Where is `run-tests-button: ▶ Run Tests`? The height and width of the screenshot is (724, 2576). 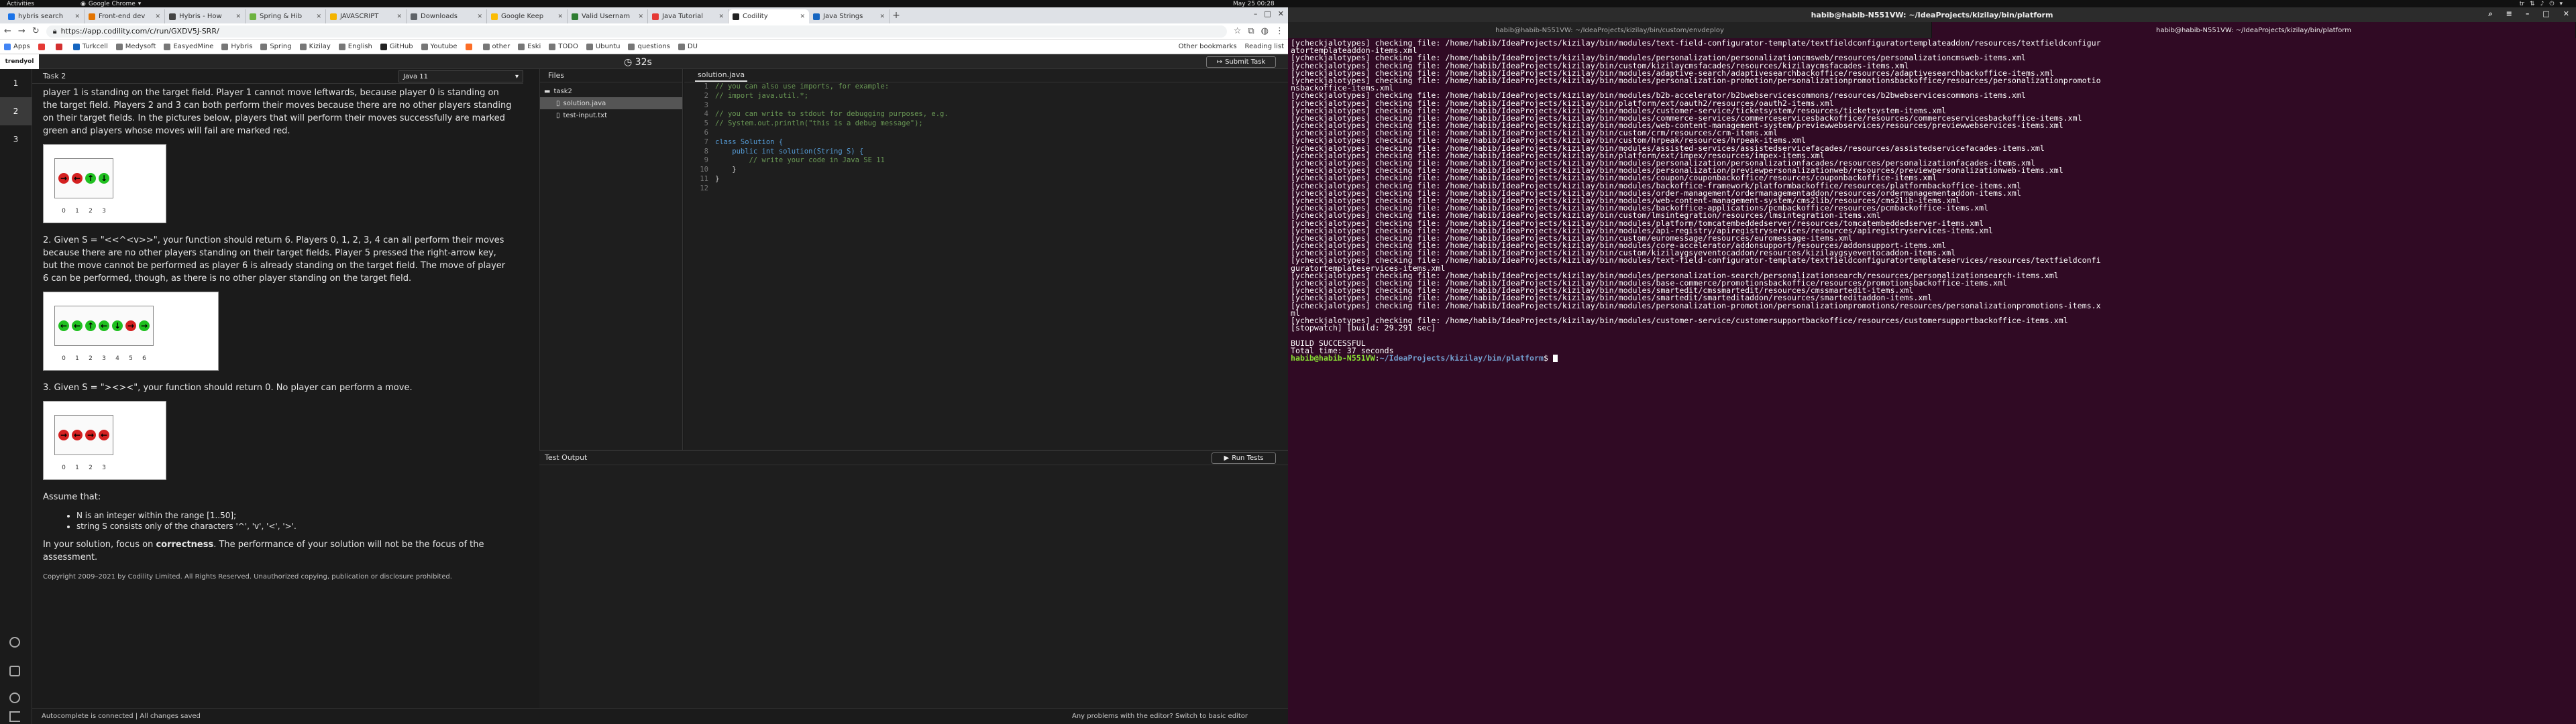 run-tests-button: ▶ Run Tests is located at coordinates (1244, 458).